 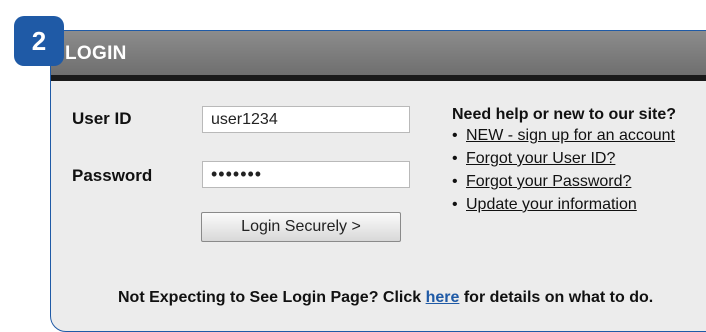 I want to click on footer-here-link: here, so click(x=443, y=297).